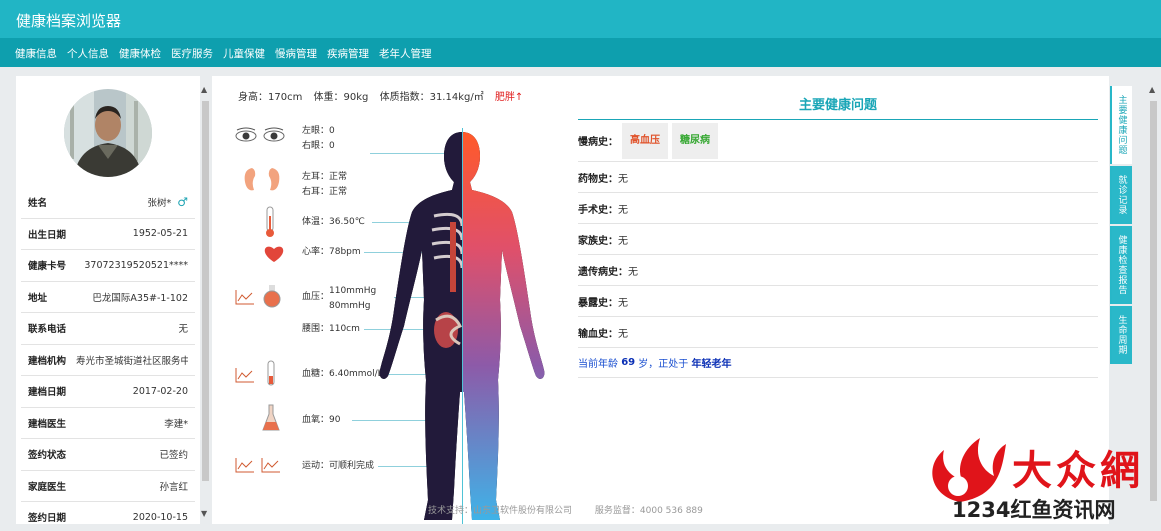  I want to click on blood-pressure-label: 血压：, so click(316, 297).